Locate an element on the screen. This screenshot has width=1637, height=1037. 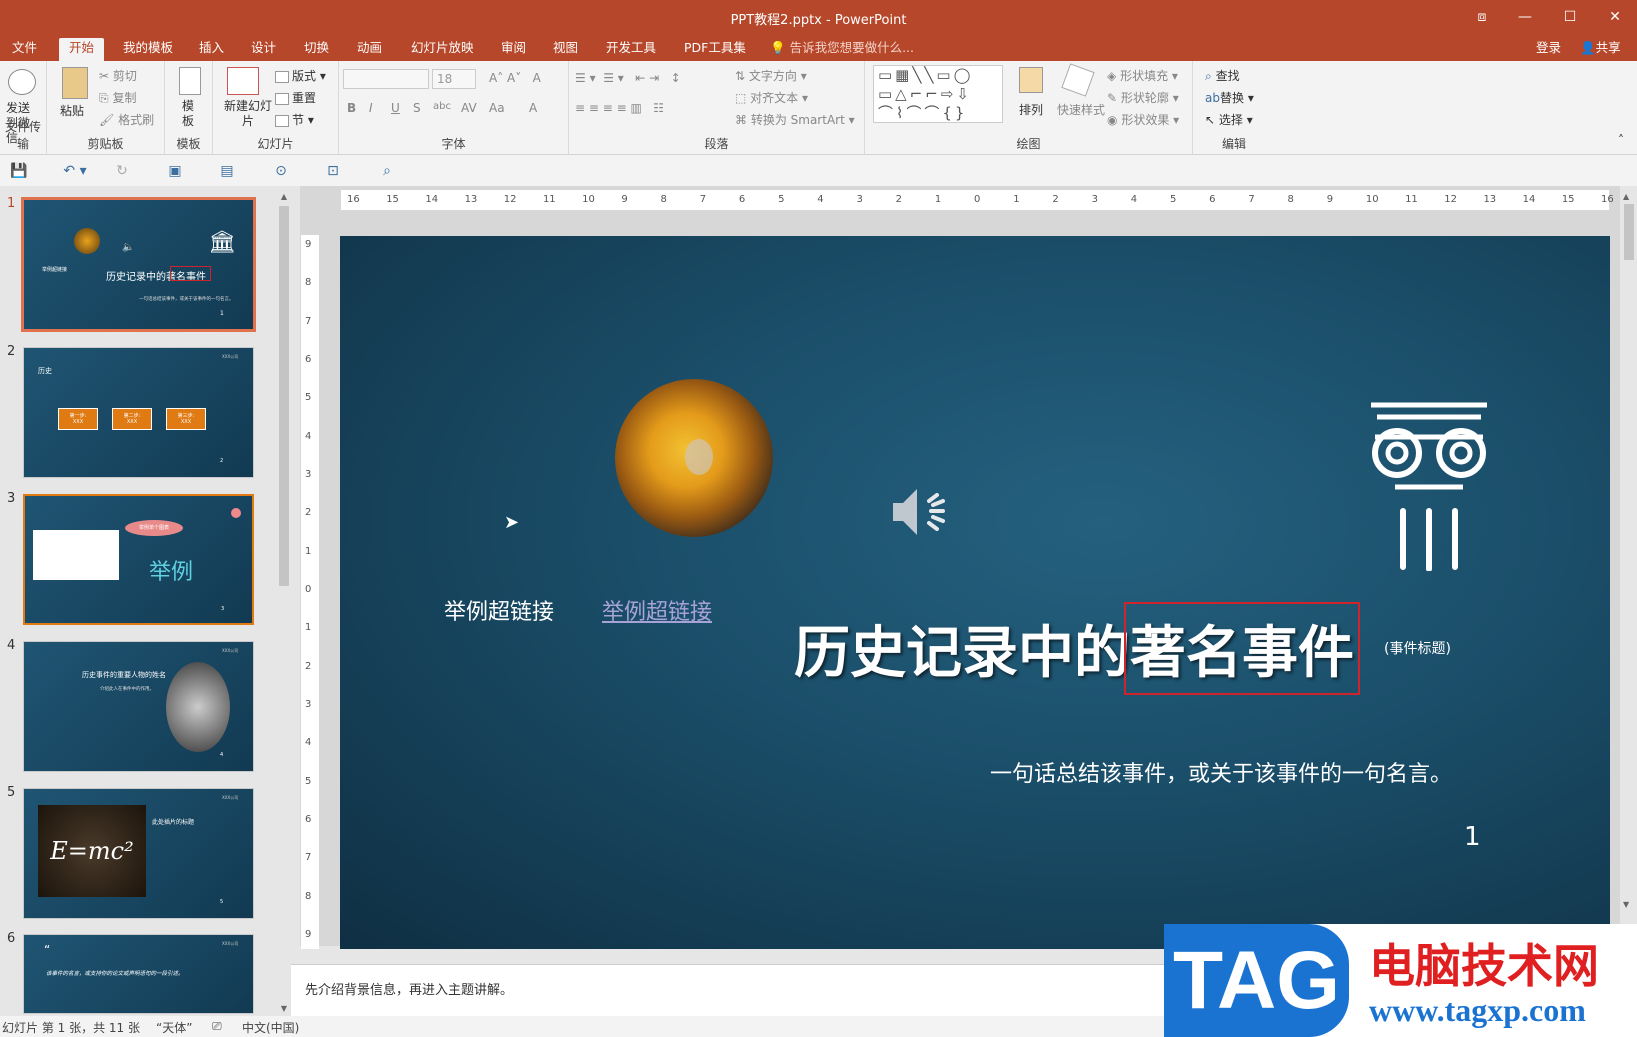
thumbnail-slide-5: XXX公司 E=mc² 此处插片的标题 5 is located at coordinates (138, 853).